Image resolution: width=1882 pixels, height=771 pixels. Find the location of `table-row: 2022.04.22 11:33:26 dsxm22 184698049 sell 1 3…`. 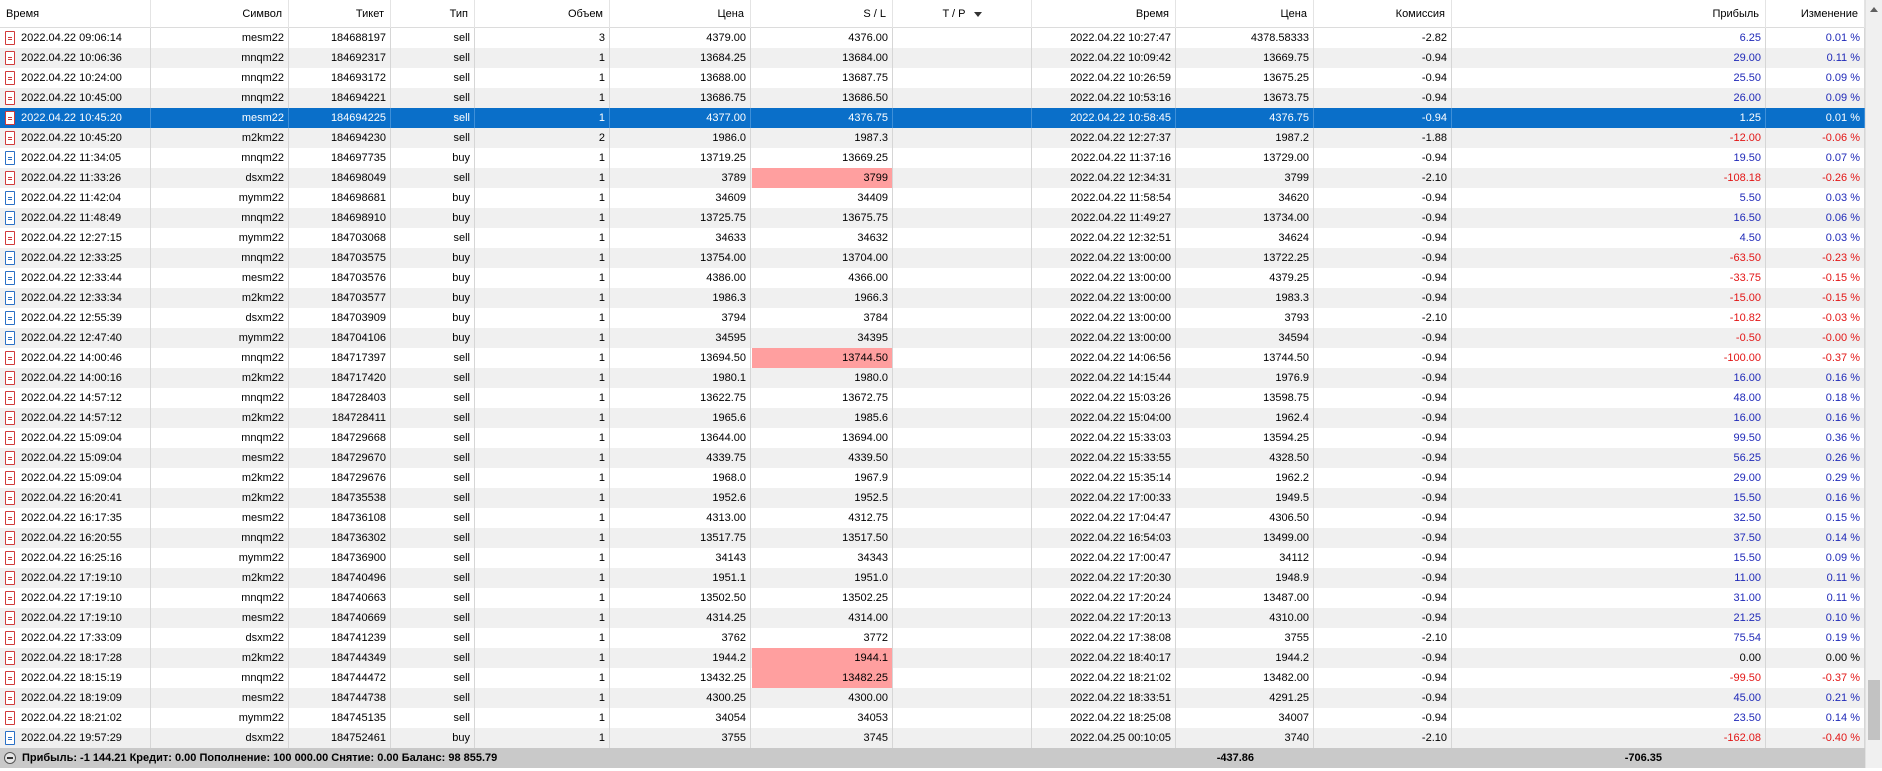

table-row: 2022.04.22 11:33:26 dsxm22 184698049 sell 1 3… is located at coordinates (932, 178).